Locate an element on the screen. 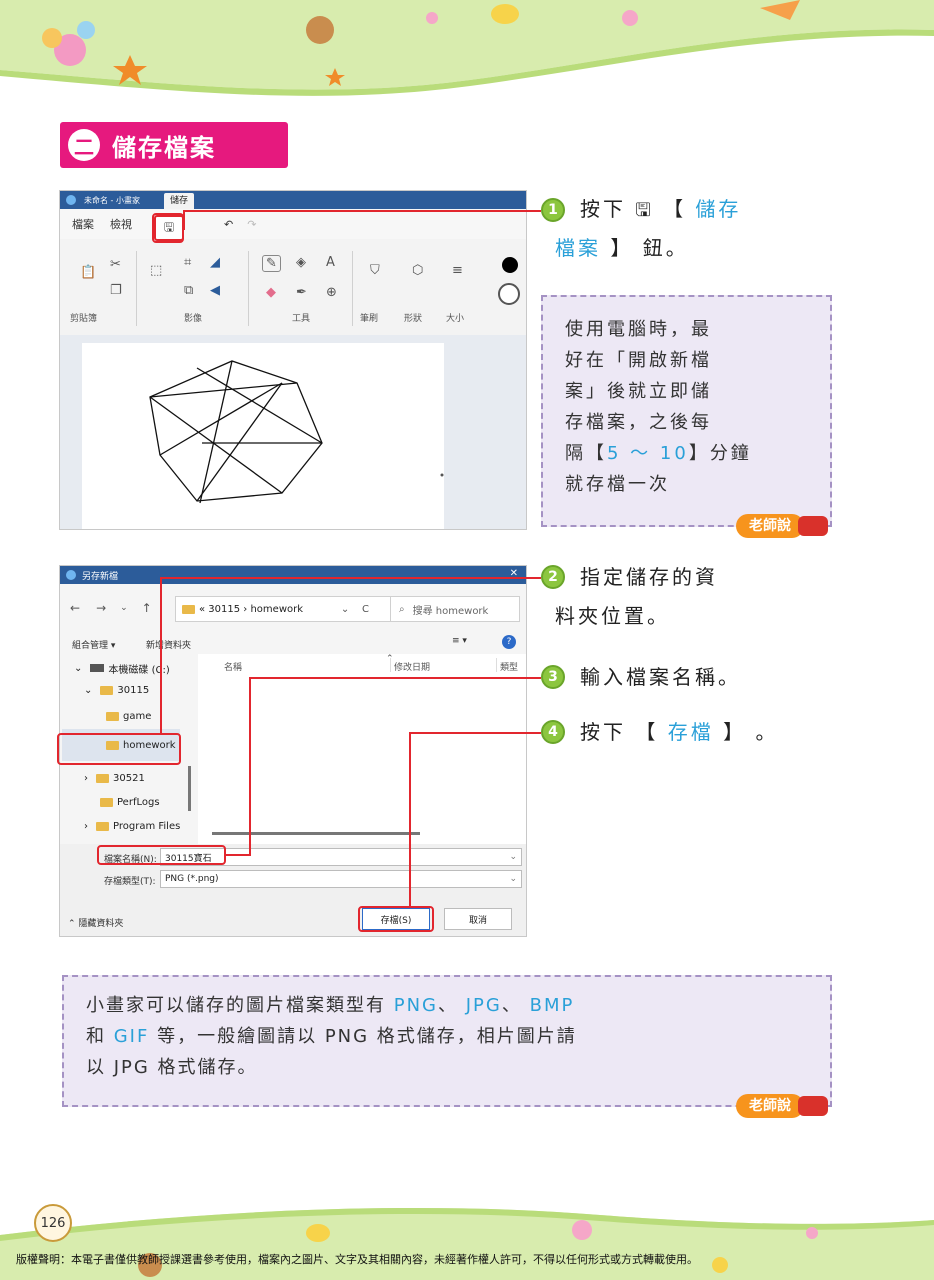 The image size is (934, 1280). eraser-icon: ◆ is located at coordinates (271, 292).